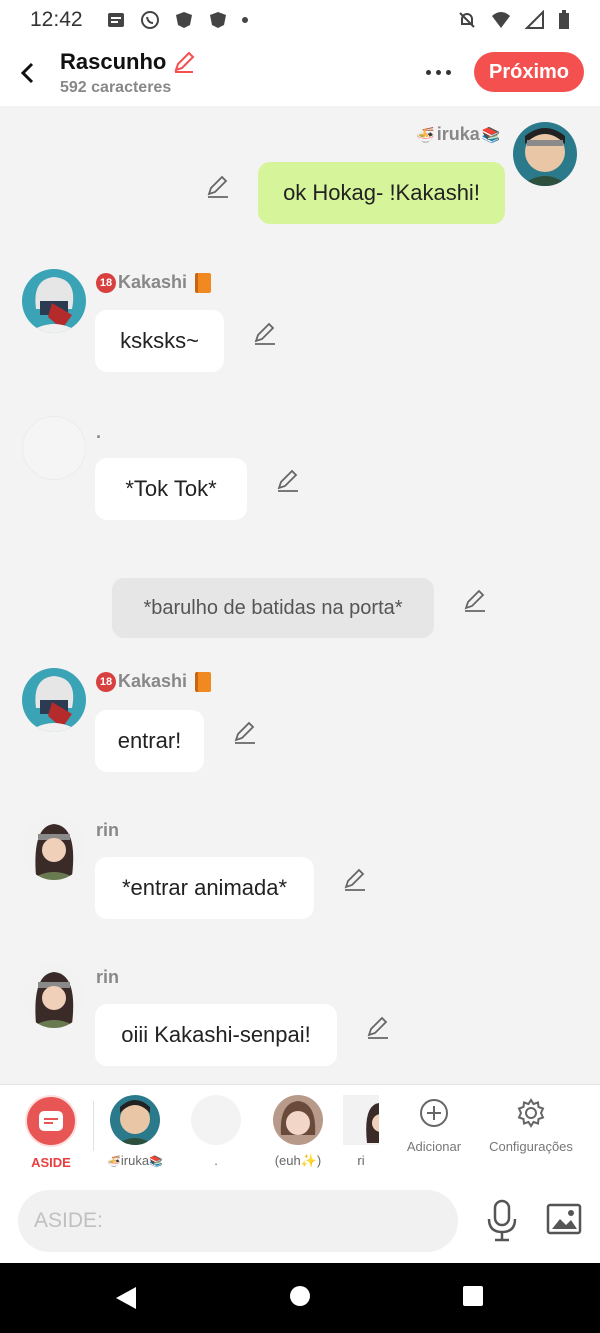 The image size is (600, 1333). Describe the element at coordinates (54, 448) in the screenshot. I see `avatar-blank` at that location.